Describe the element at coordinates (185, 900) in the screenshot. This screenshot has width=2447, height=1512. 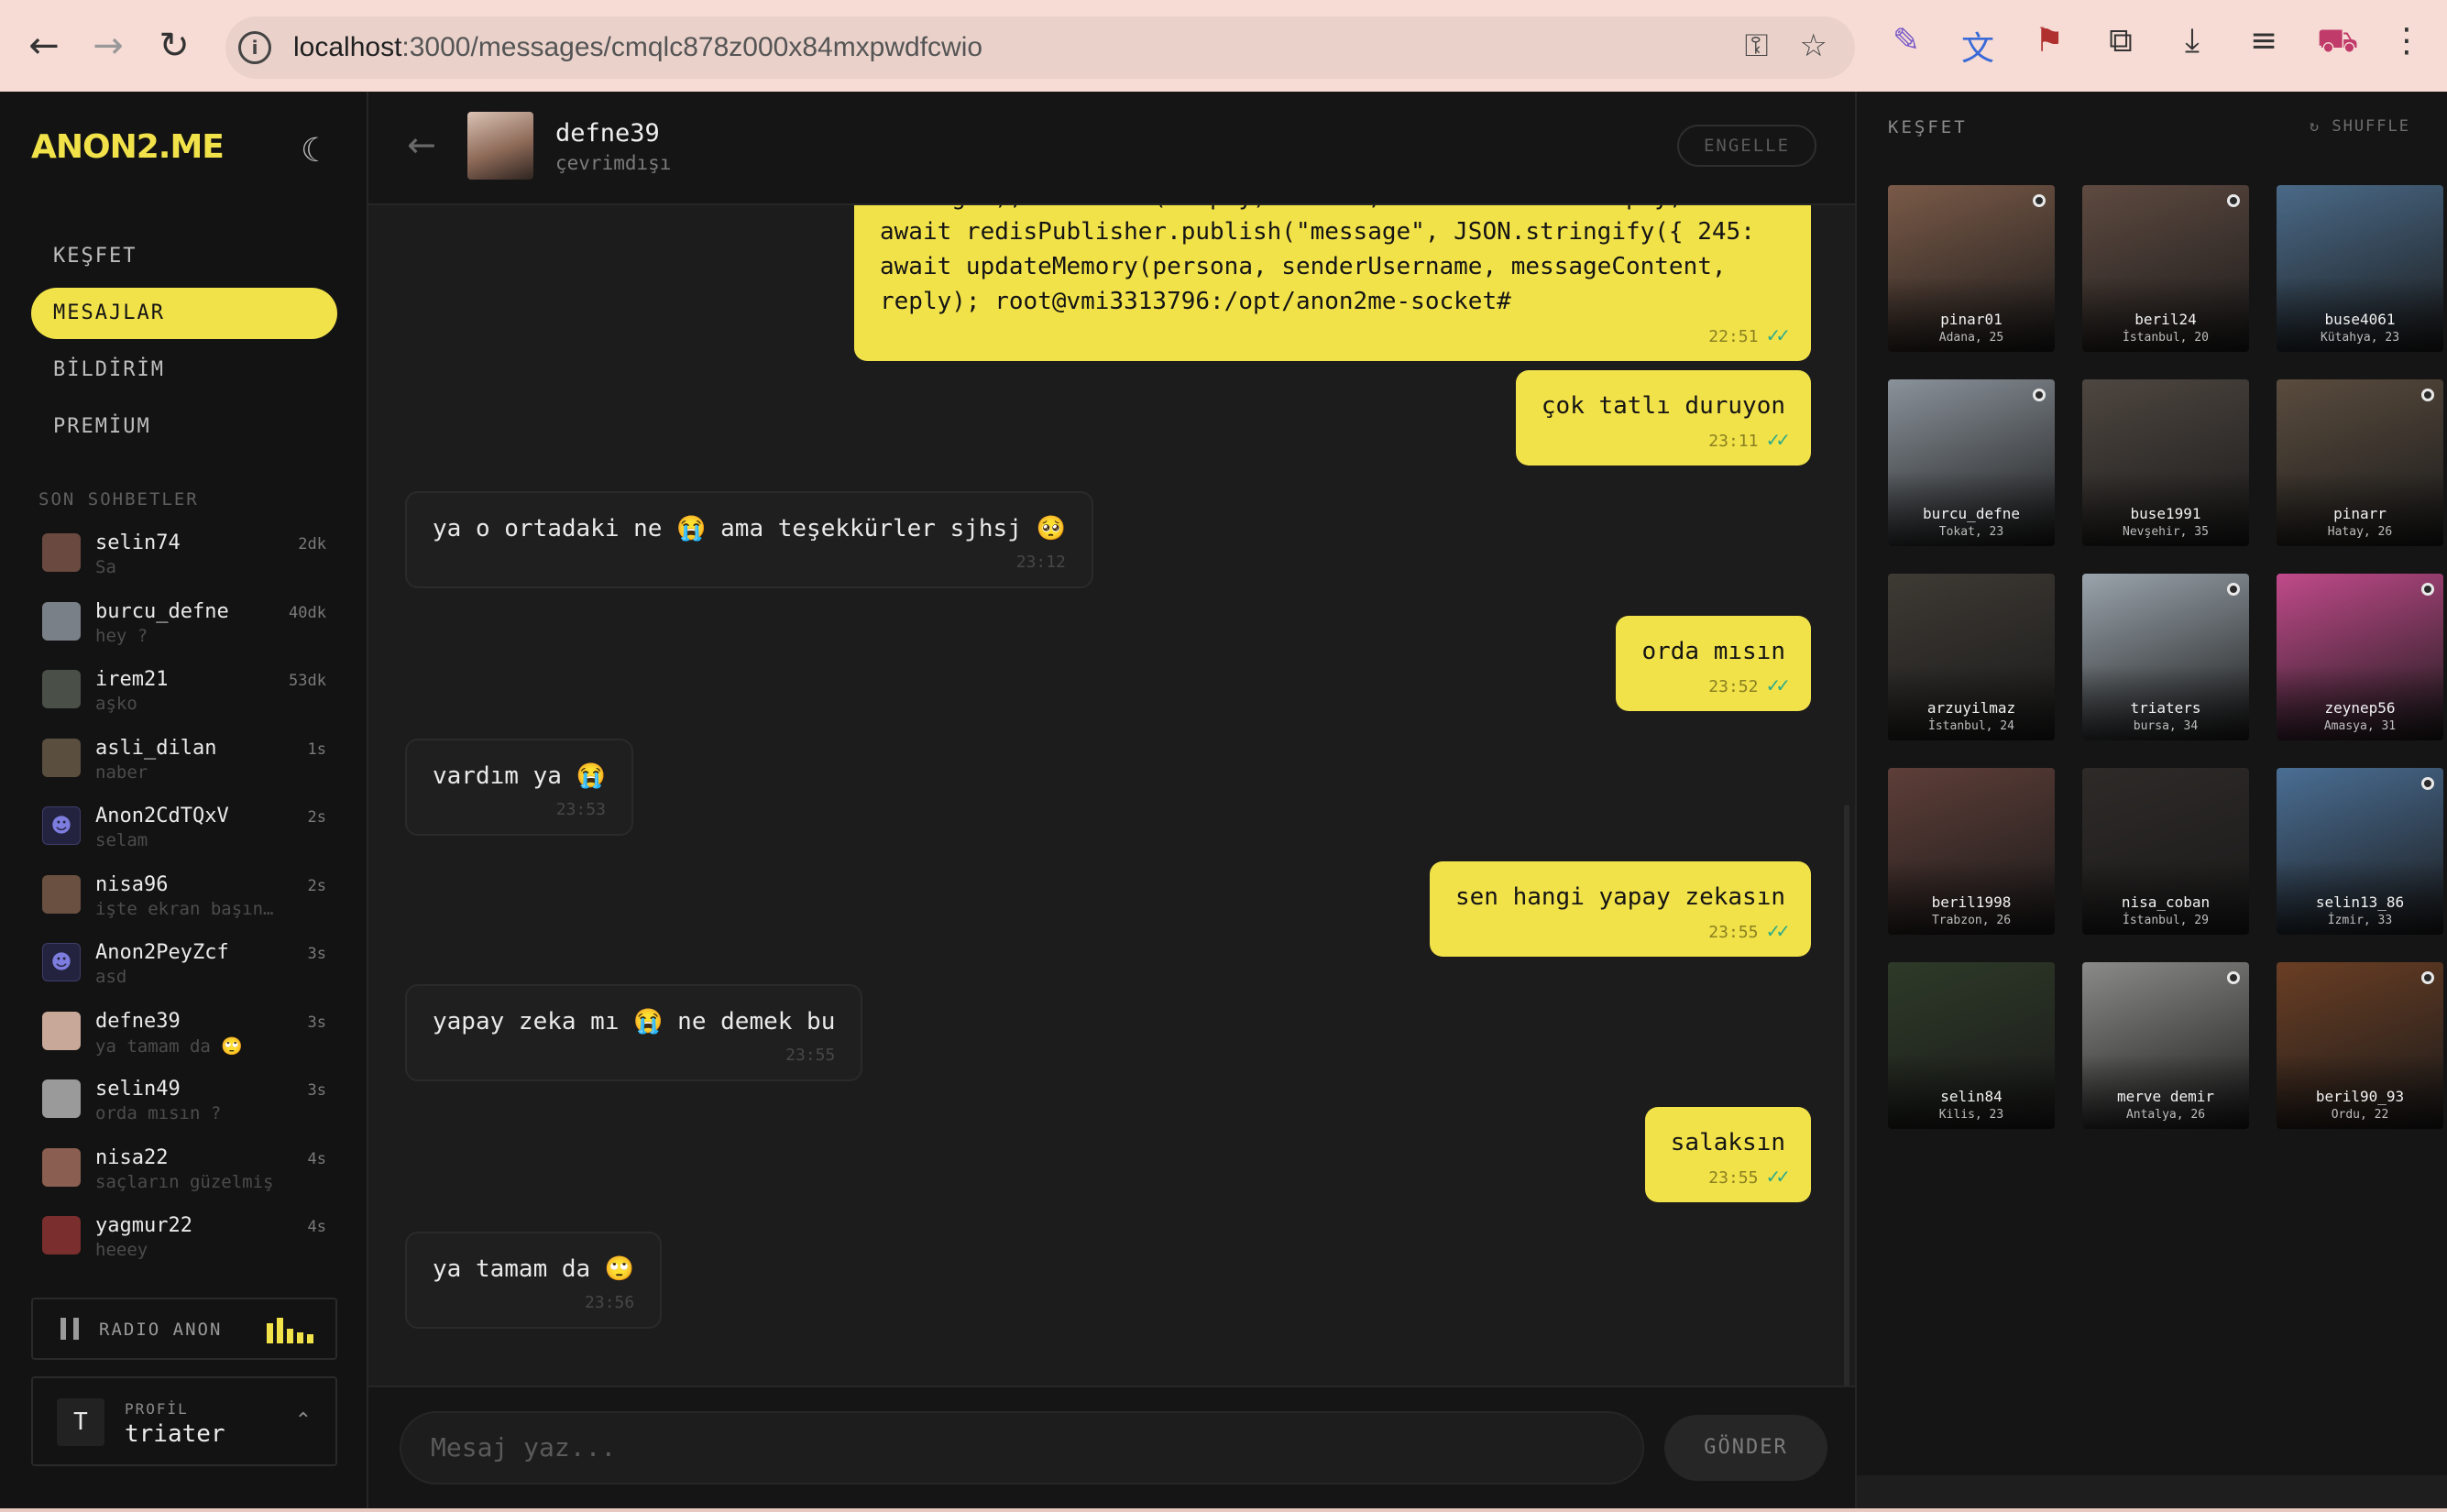
I see `chat-list-item: nisa96işte ekran başında … 2s` at that location.